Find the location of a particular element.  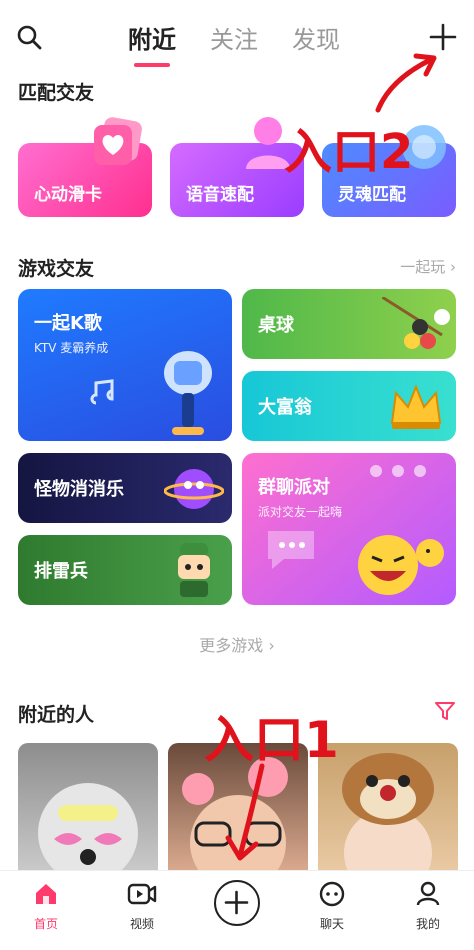

game-card-monster: 怪物消消乐 is located at coordinates (125, 488).